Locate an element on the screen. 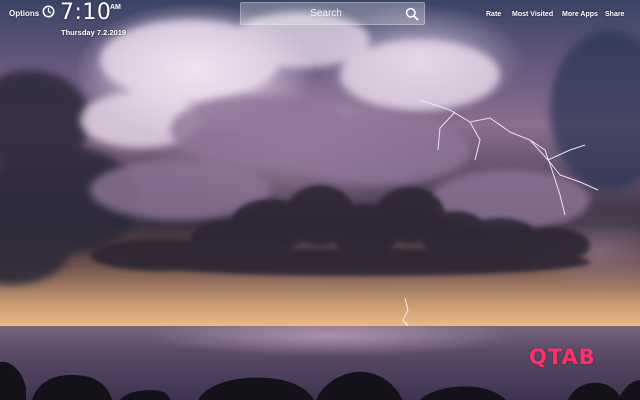  options-link: Options is located at coordinates (24, 13).